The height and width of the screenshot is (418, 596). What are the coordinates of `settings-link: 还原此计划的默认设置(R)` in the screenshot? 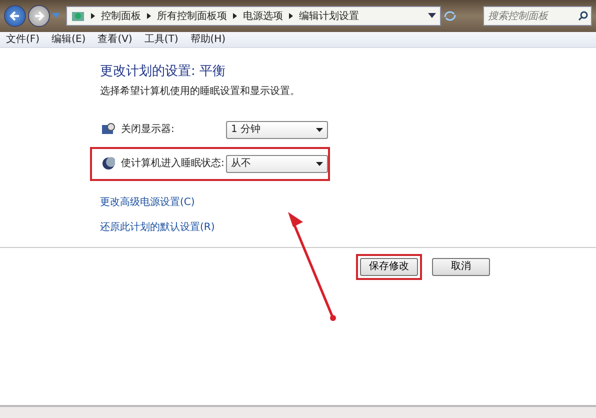 It's located at (157, 227).